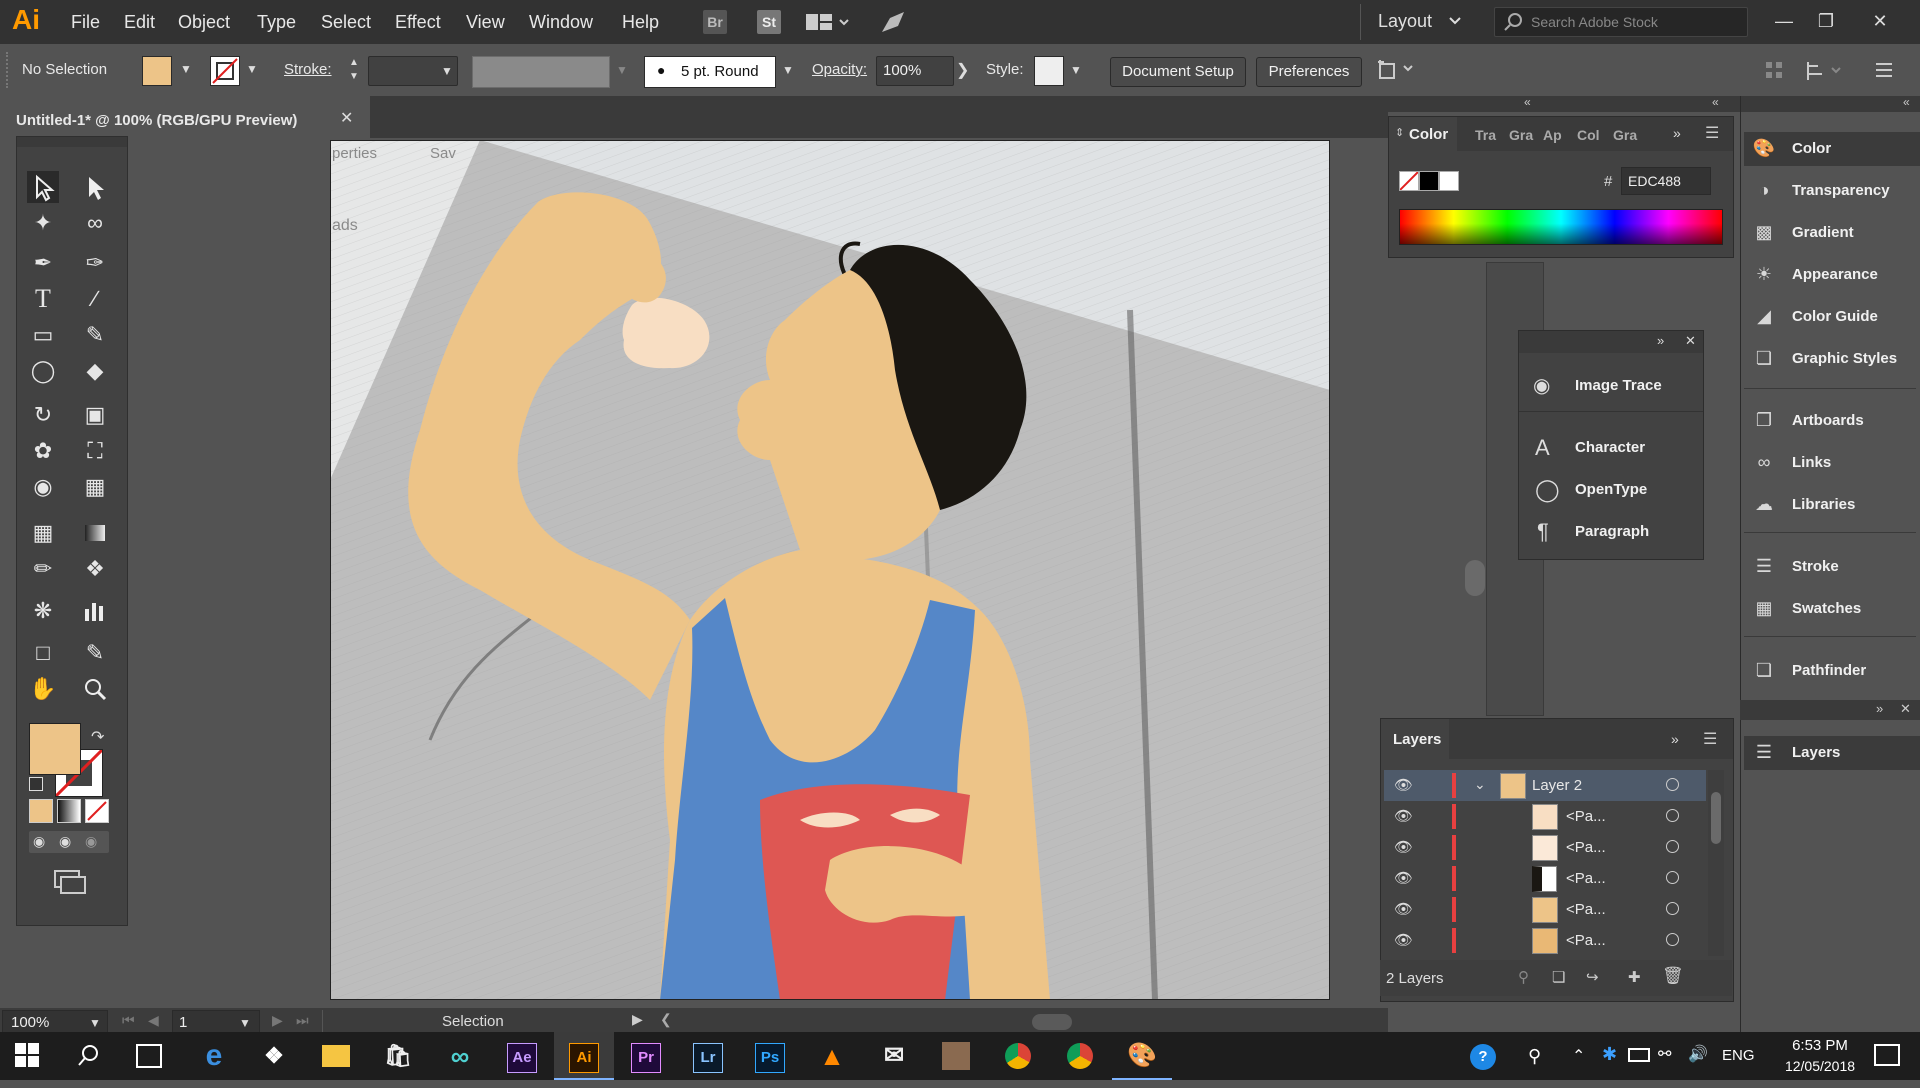 Image resolution: width=1920 pixels, height=1088 pixels. I want to click on layer-name: Layer 2, so click(1557, 785).